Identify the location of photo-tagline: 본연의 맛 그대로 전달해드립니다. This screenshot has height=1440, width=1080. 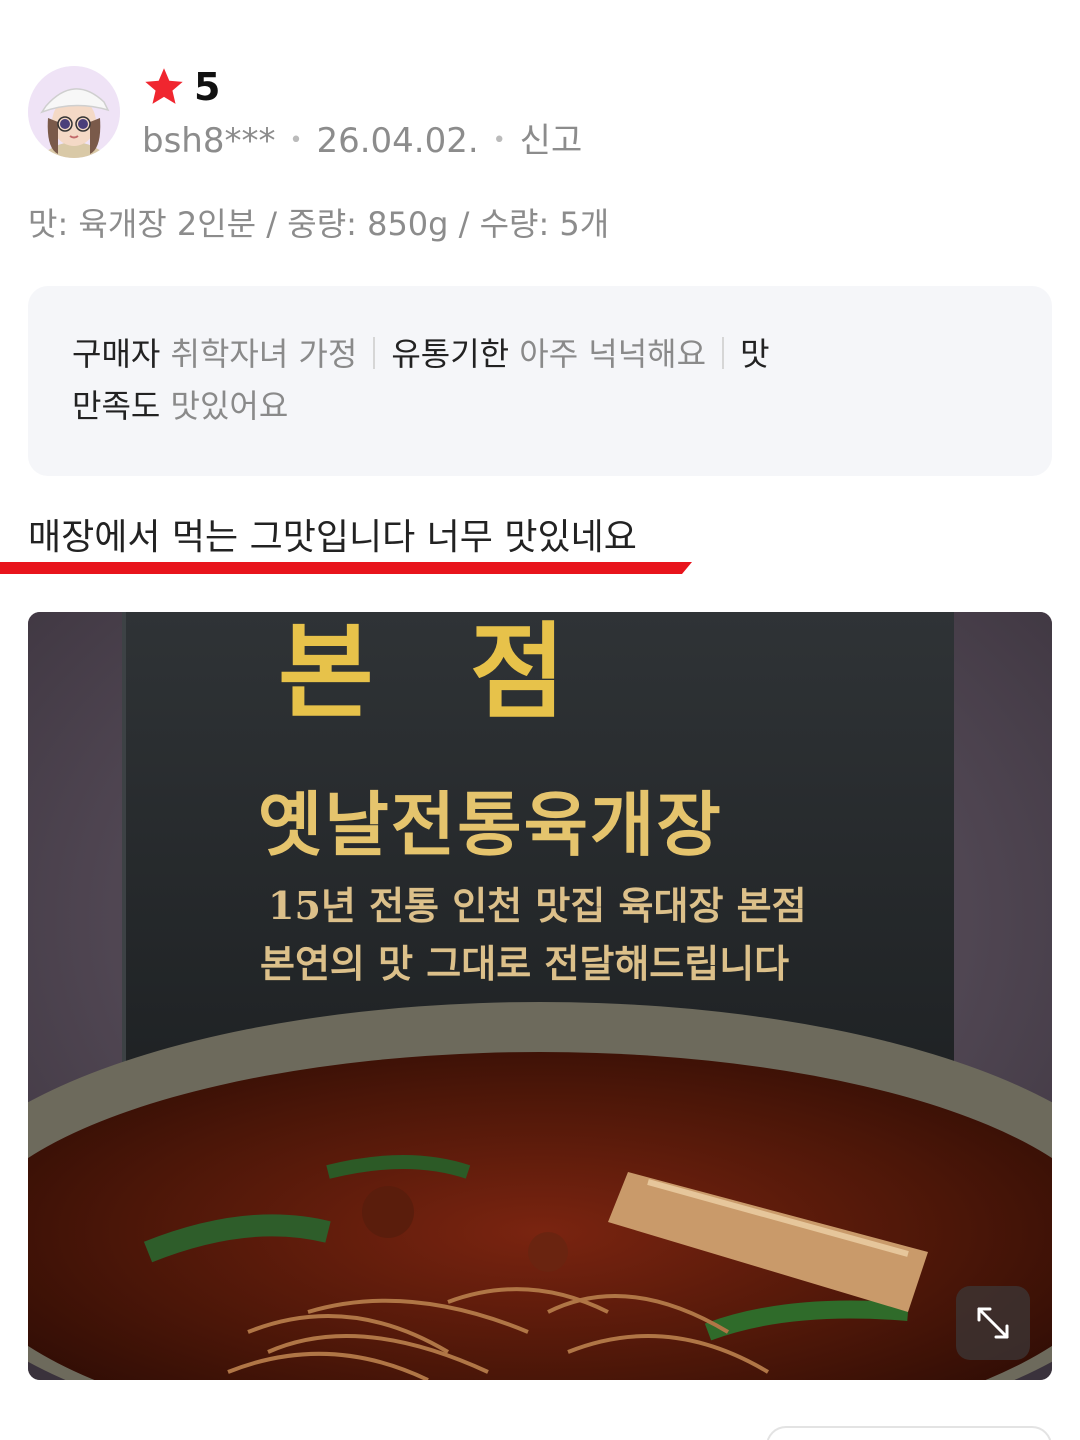
(525, 963).